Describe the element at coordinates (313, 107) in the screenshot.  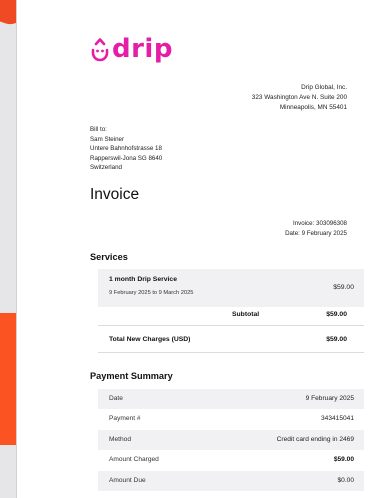
I see `company-address-line2: Minneapolis, MN 55401` at that location.